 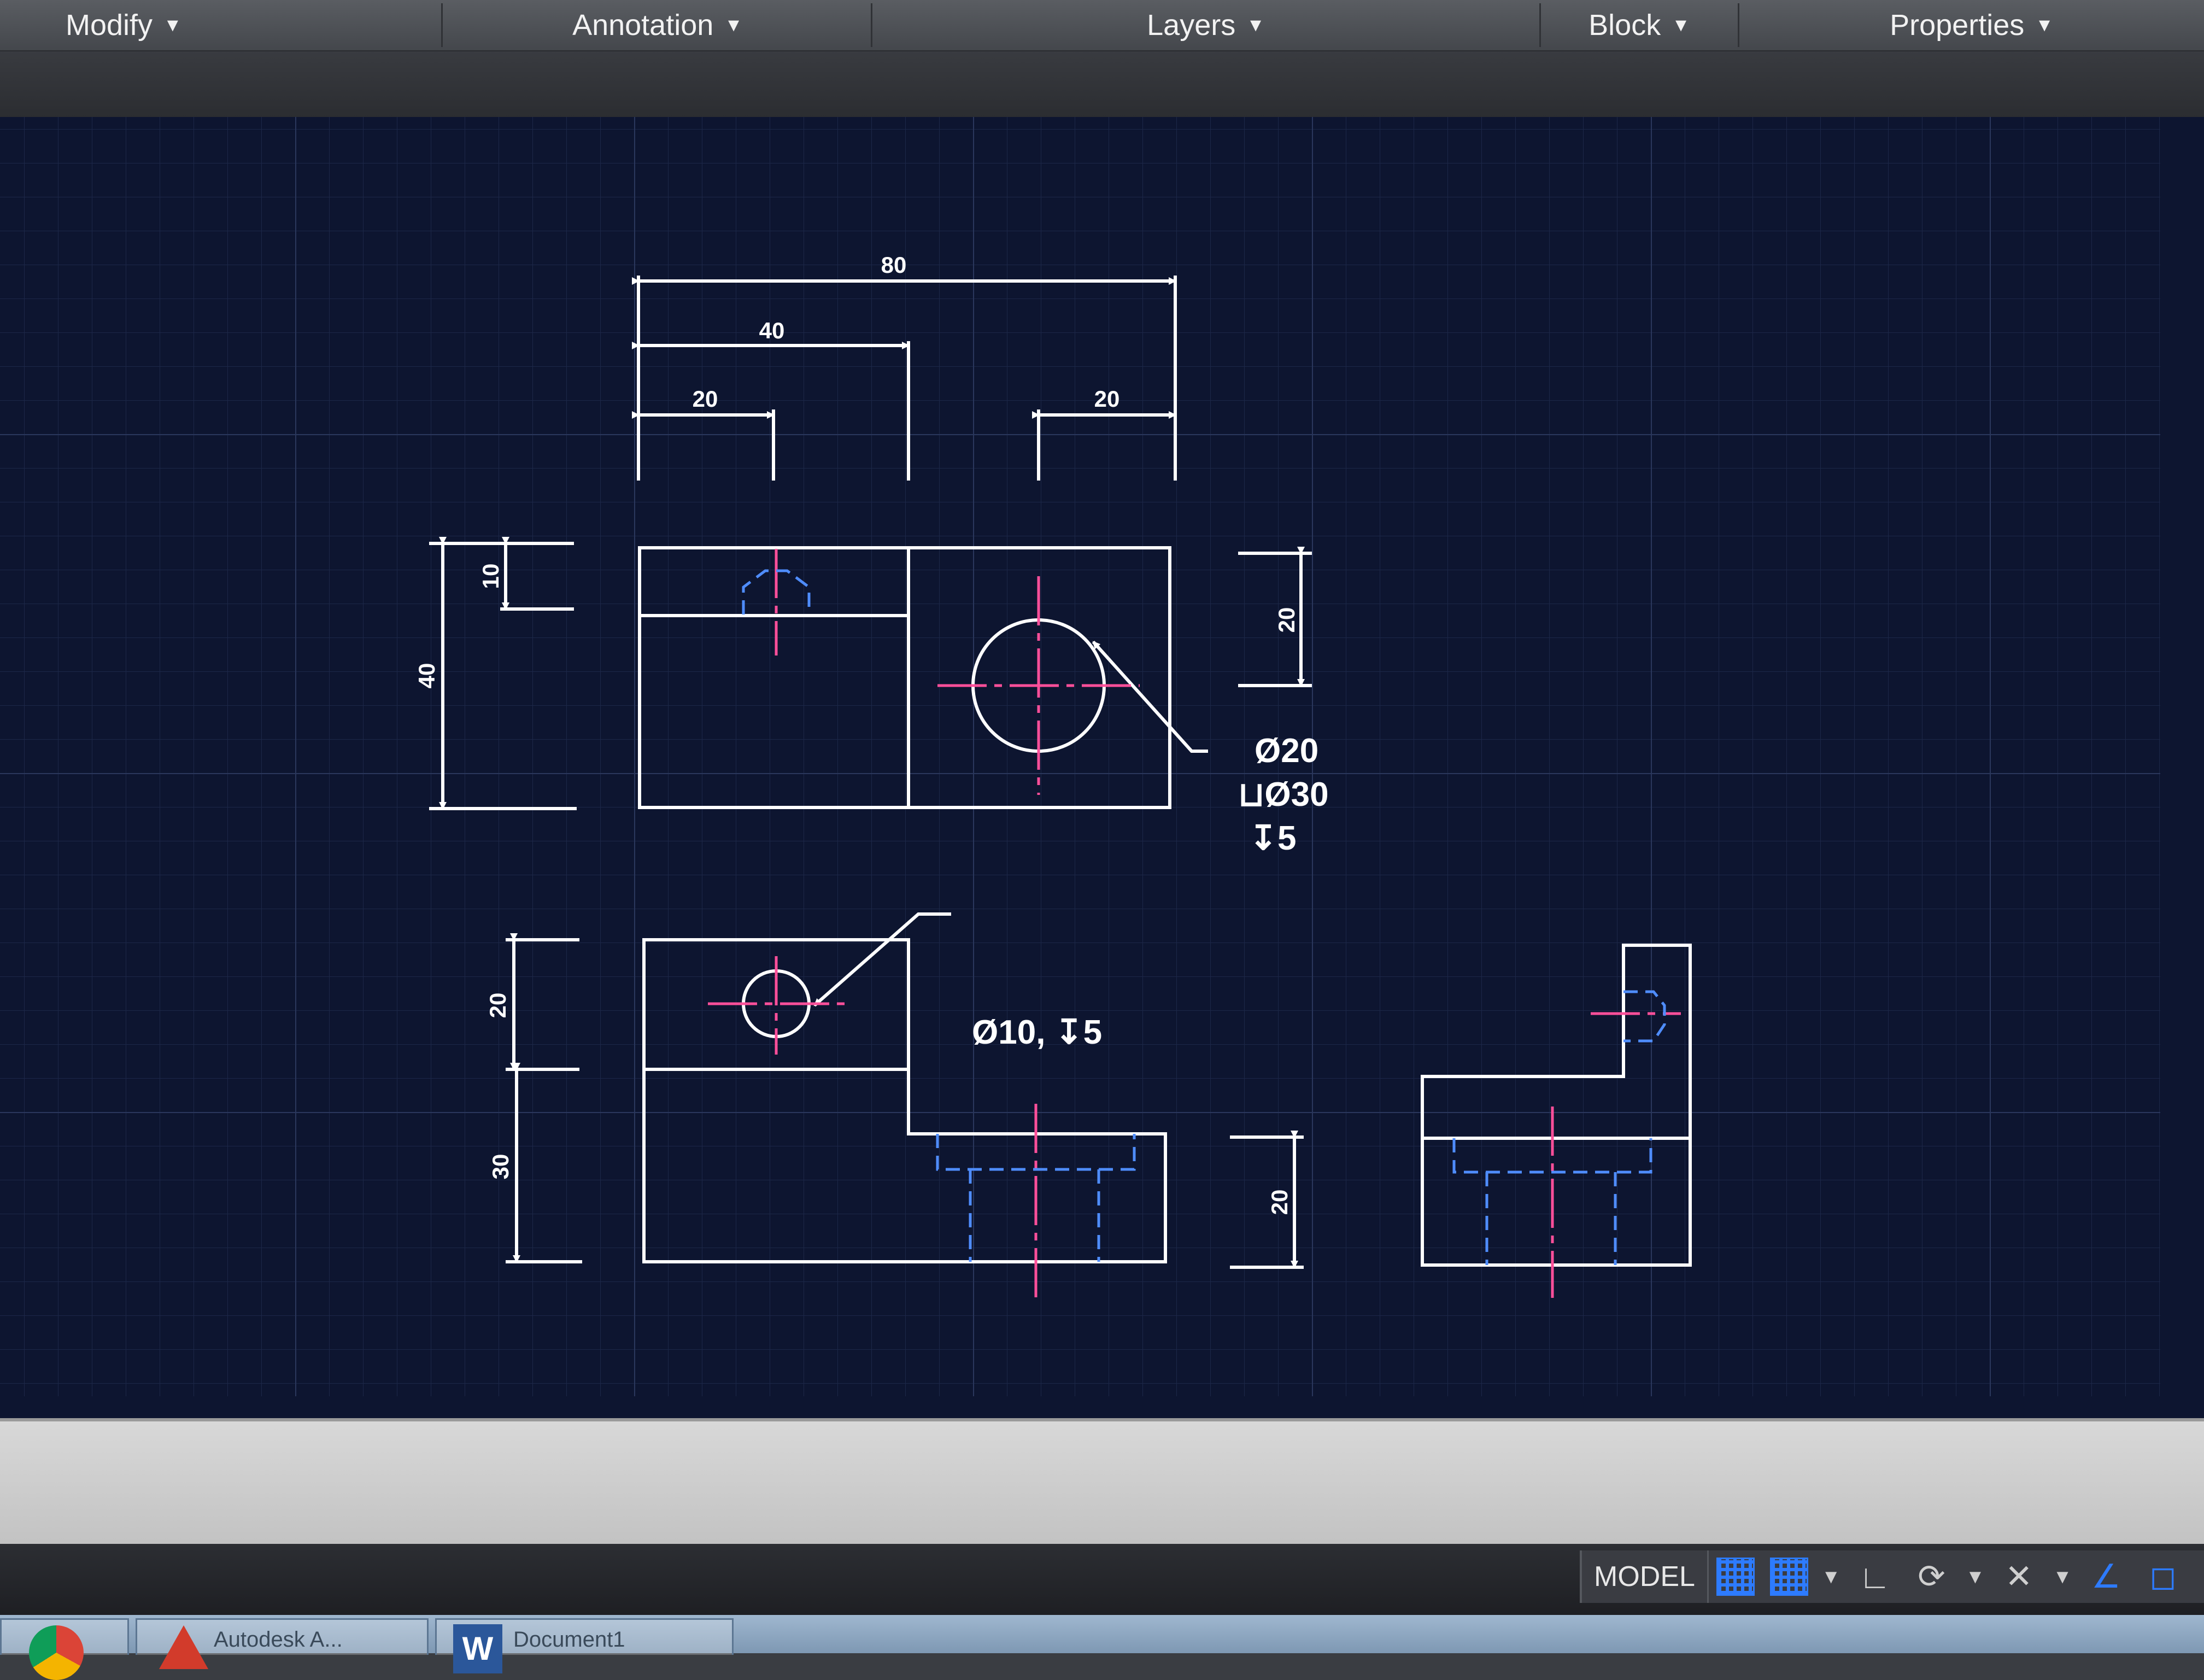 I want to click on dim-front-left-total: 40, so click(x=426, y=676).